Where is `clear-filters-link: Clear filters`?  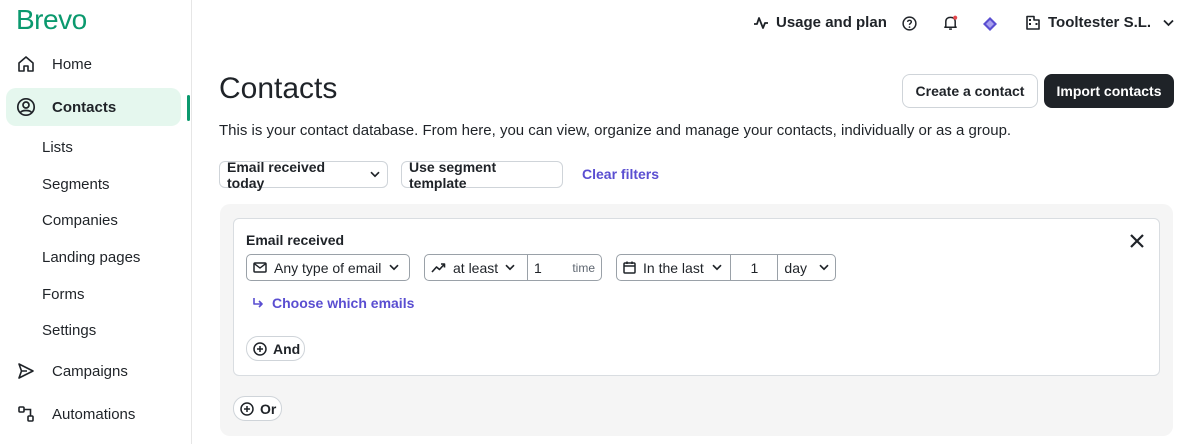 clear-filters-link: Clear filters is located at coordinates (620, 174).